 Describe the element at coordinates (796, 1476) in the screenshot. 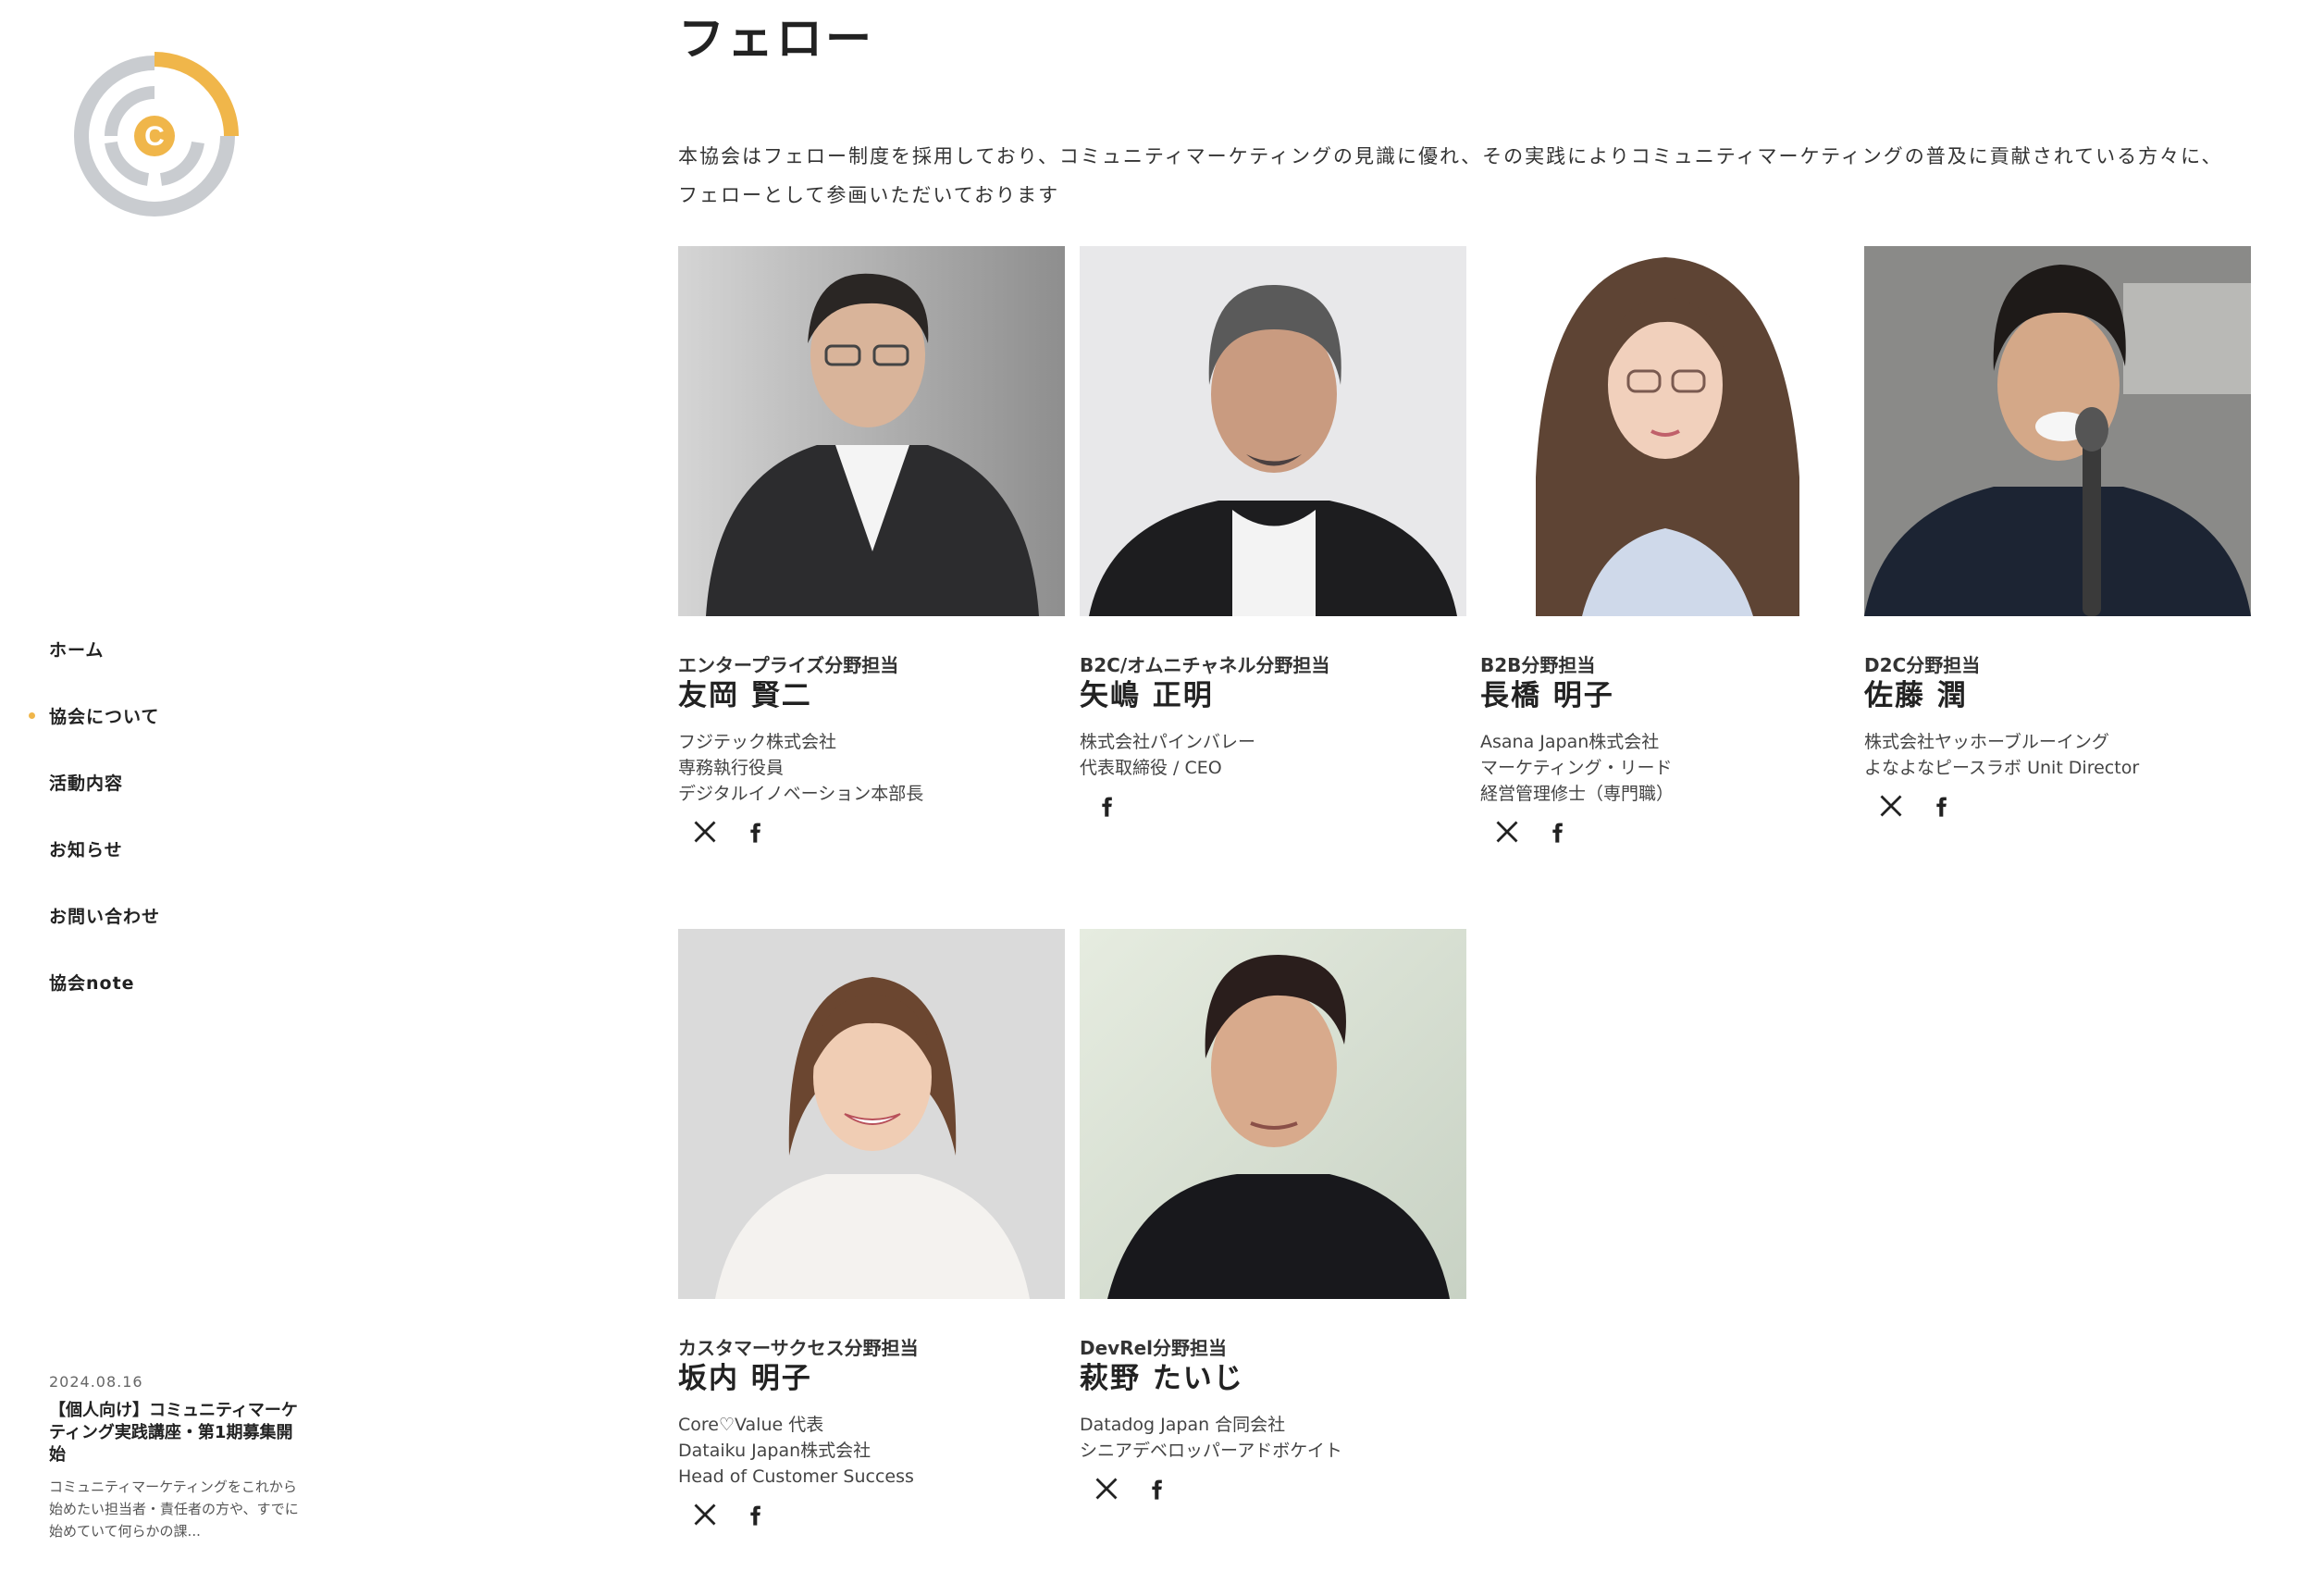

I see `fellow-desc-line: Head of Customer Success` at that location.